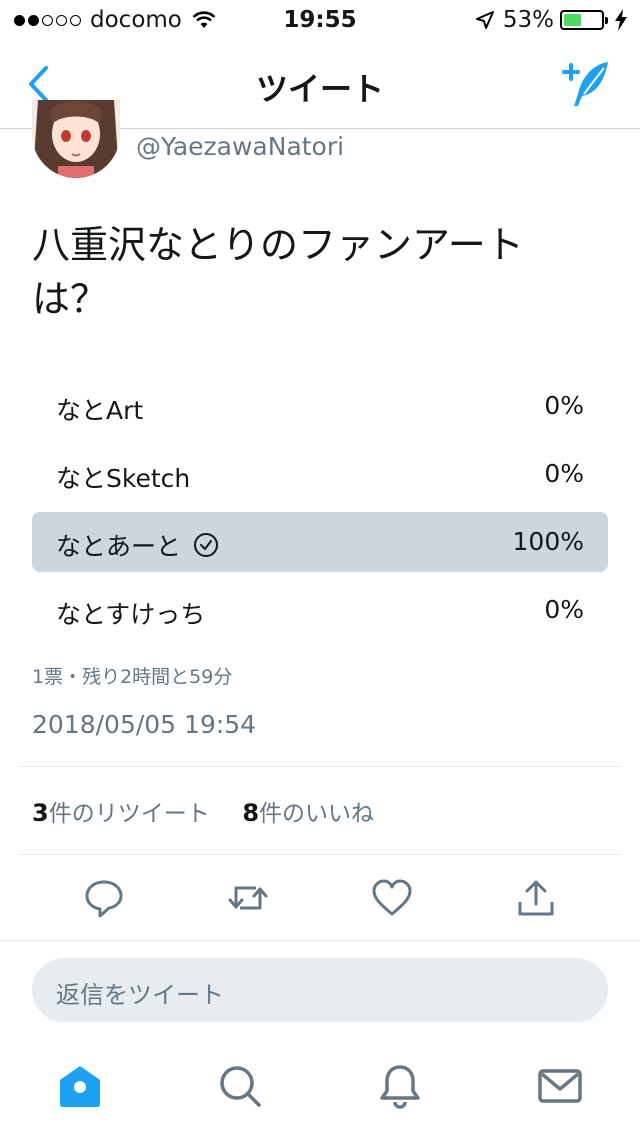  What do you see at coordinates (320, 610) in the screenshot?
I see `poll-option: なとすけっち 0%` at bounding box center [320, 610].